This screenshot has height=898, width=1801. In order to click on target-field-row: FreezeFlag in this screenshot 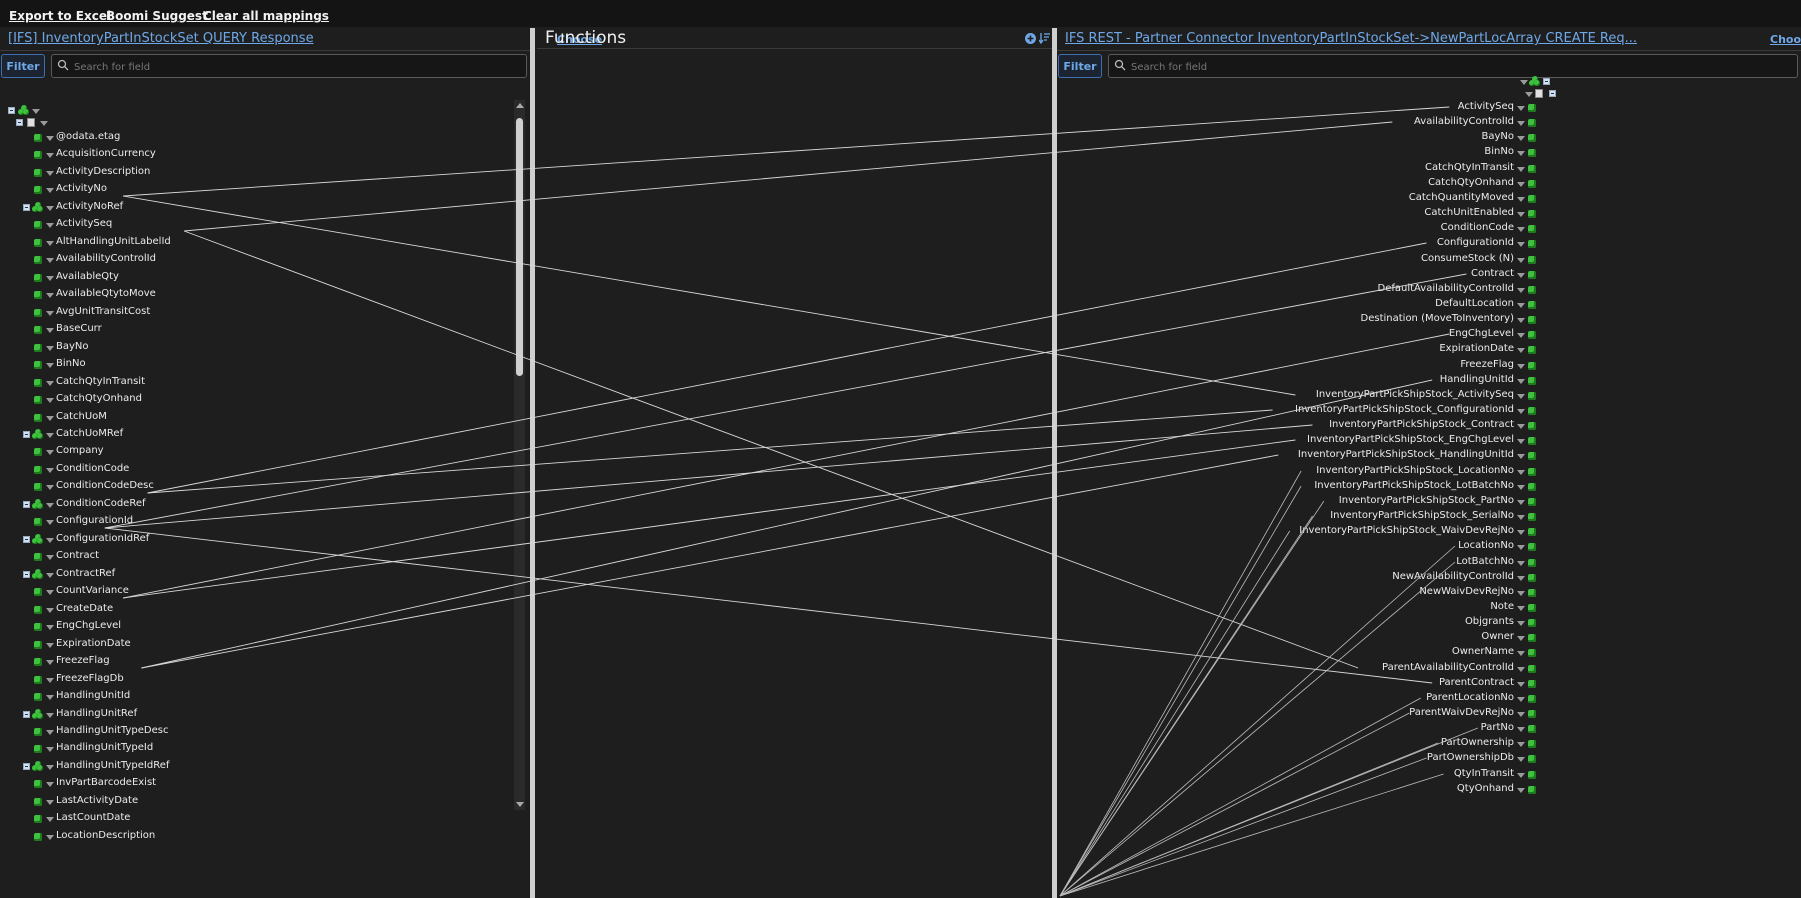, I will do `click(1310, 366)`.